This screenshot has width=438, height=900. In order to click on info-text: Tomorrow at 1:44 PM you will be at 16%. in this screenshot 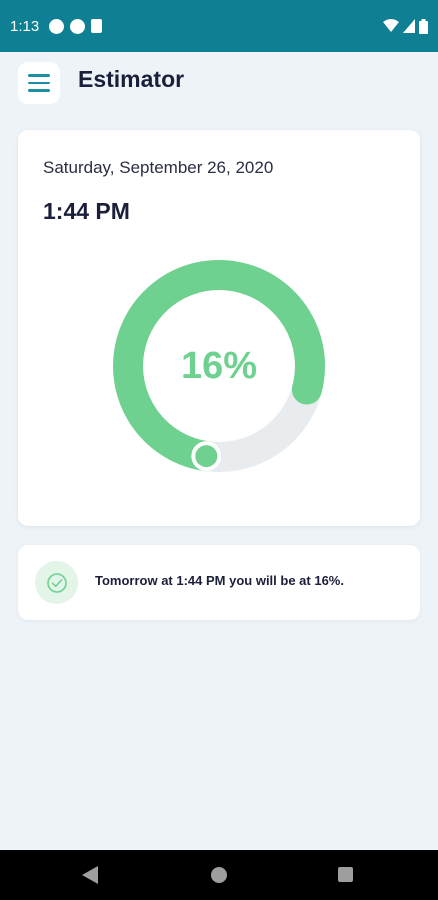, I will do `click(219, 580)`.